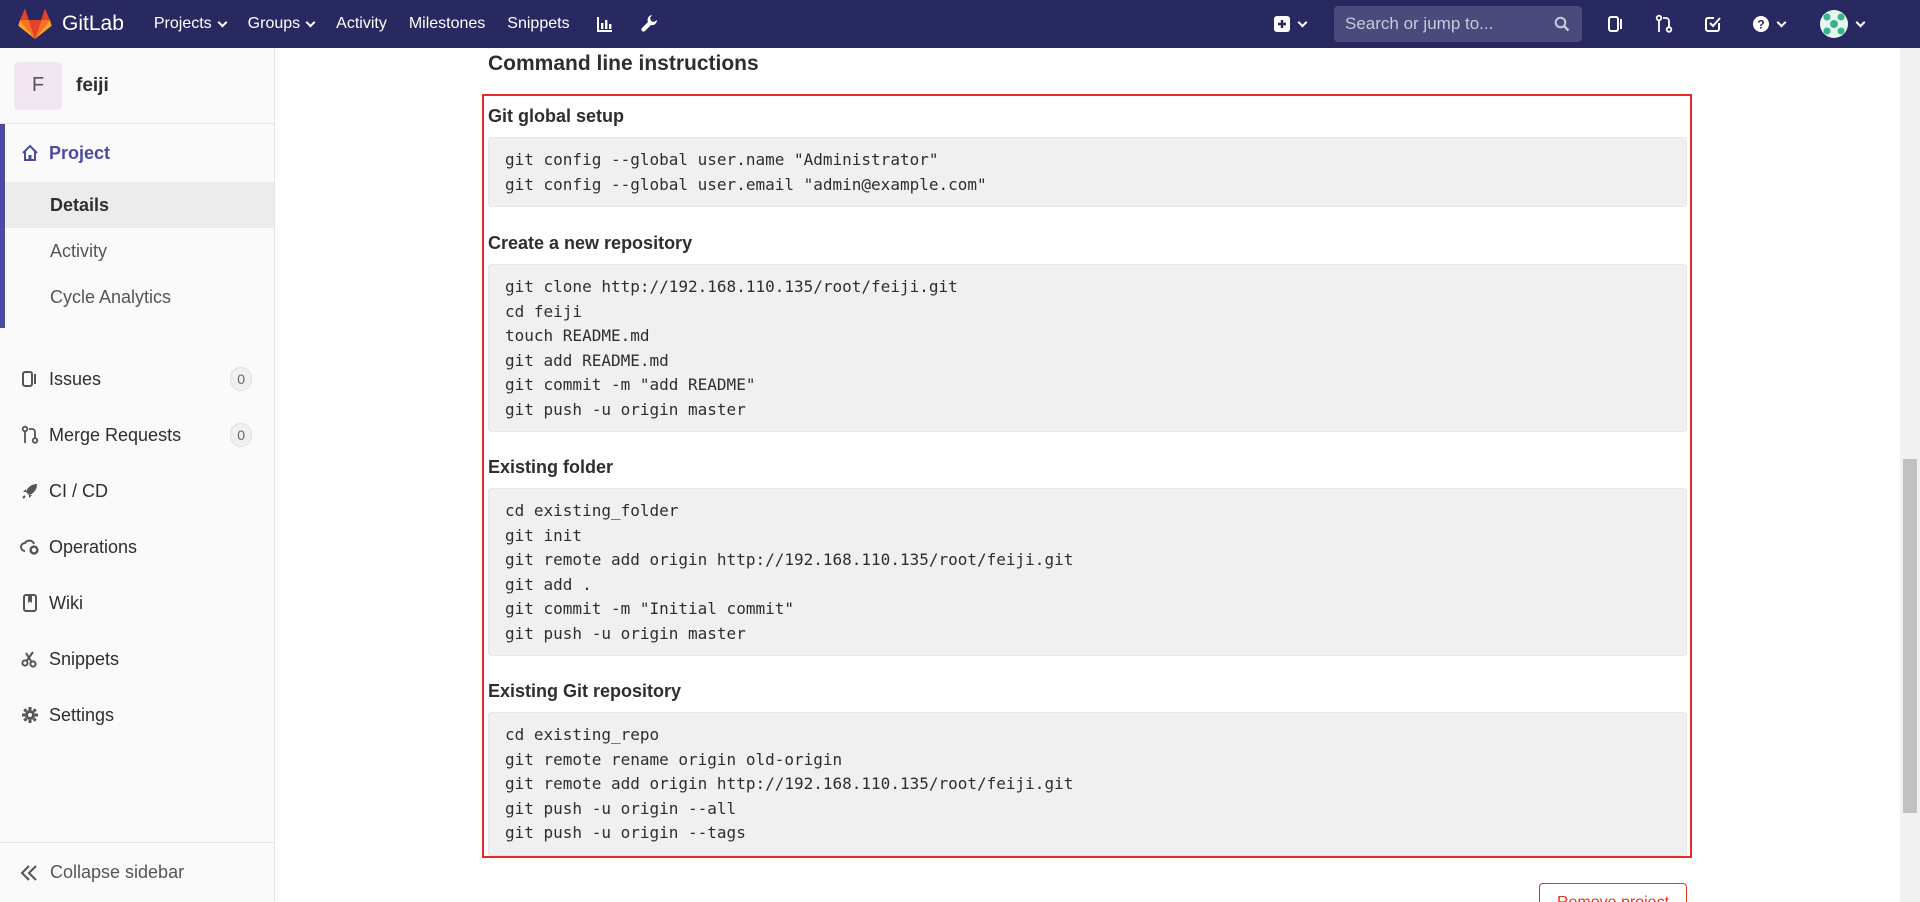 The width and height of the screenshot is (1920, 902). I want to click on search-input, so click(1450, 24).